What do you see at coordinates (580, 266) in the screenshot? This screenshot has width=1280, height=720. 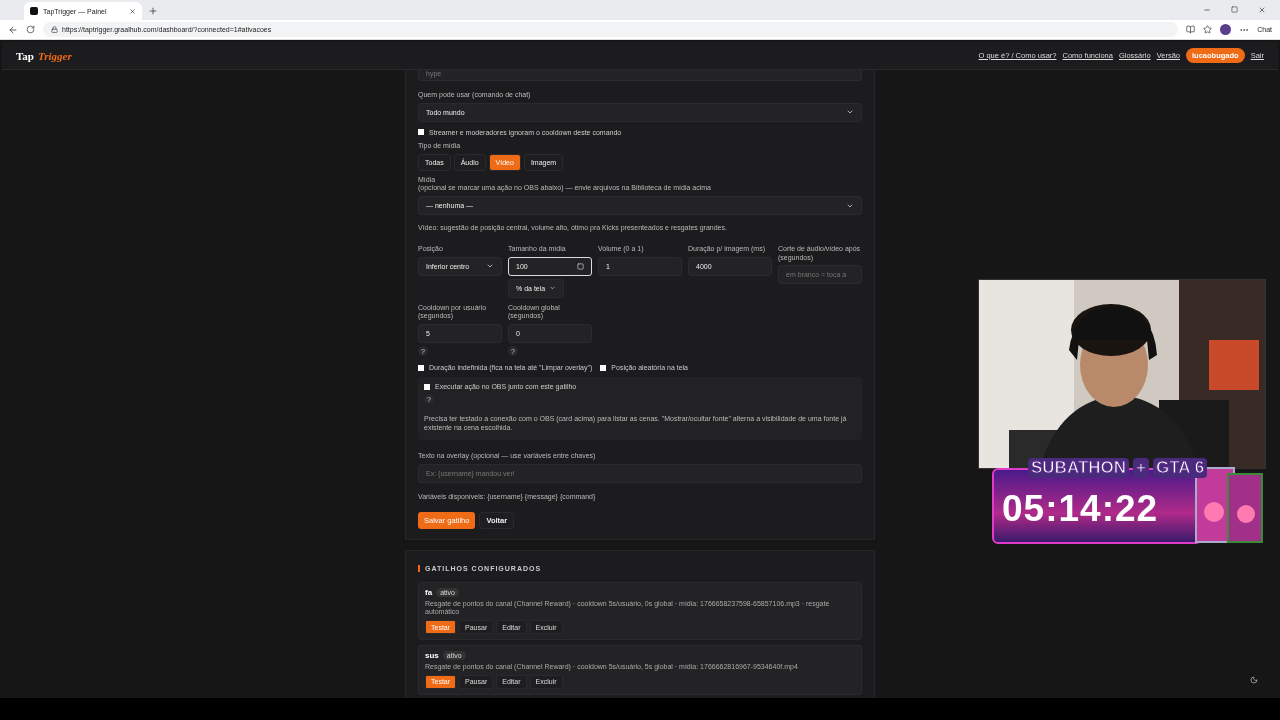 I see `spinner-icon` at bounding box center [580, 266].